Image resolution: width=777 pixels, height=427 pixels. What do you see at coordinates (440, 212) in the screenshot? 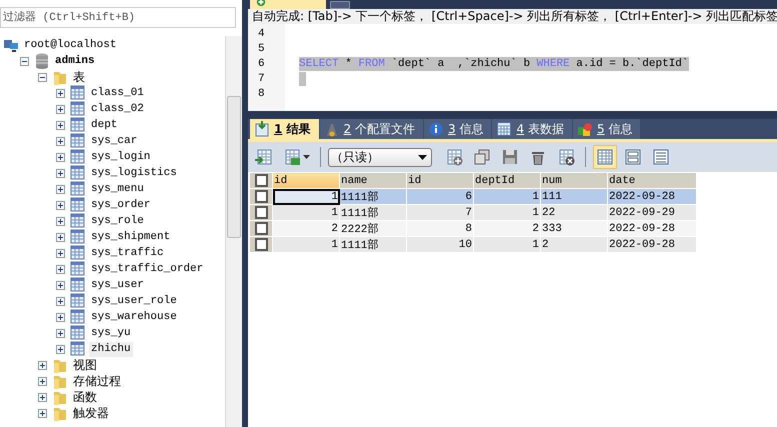
I see `table-cell: 7` at bounding box center [440, 212].